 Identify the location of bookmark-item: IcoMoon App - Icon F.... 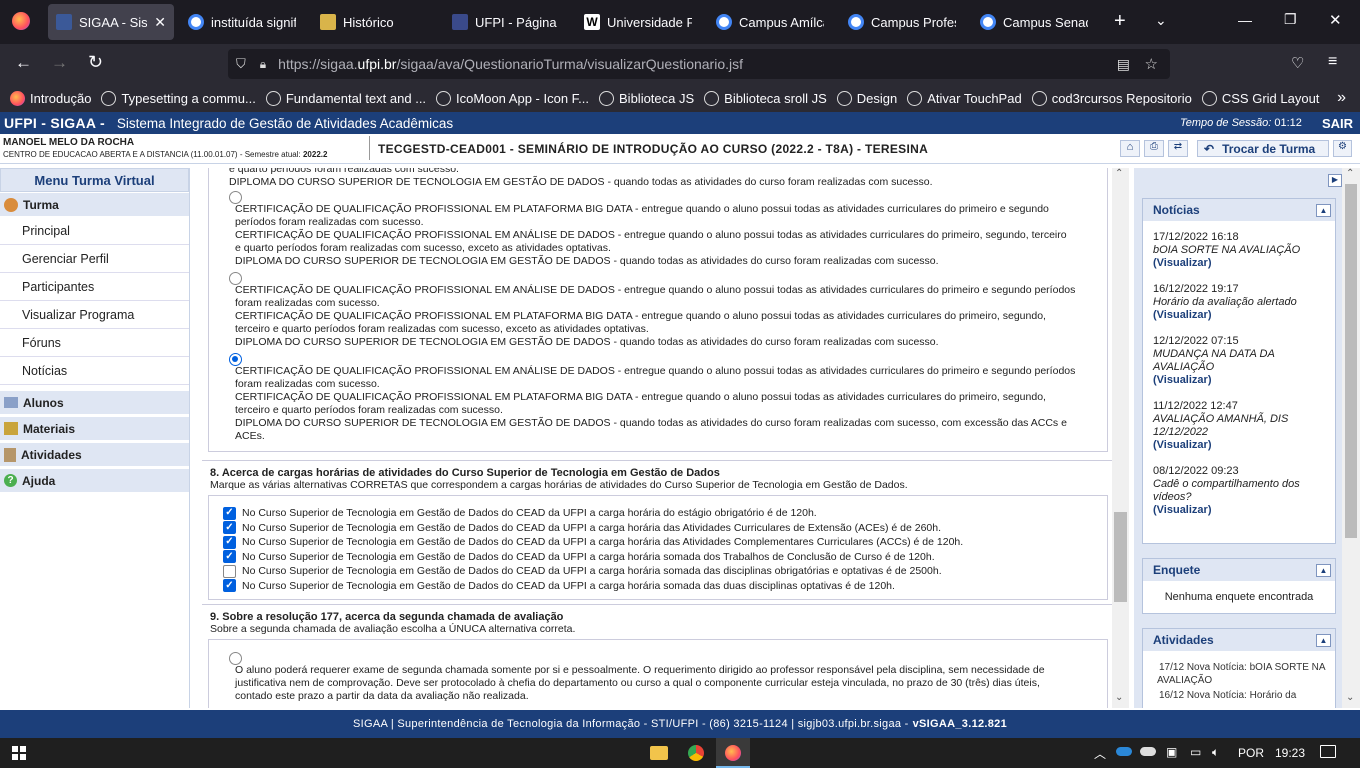
(512, 98).